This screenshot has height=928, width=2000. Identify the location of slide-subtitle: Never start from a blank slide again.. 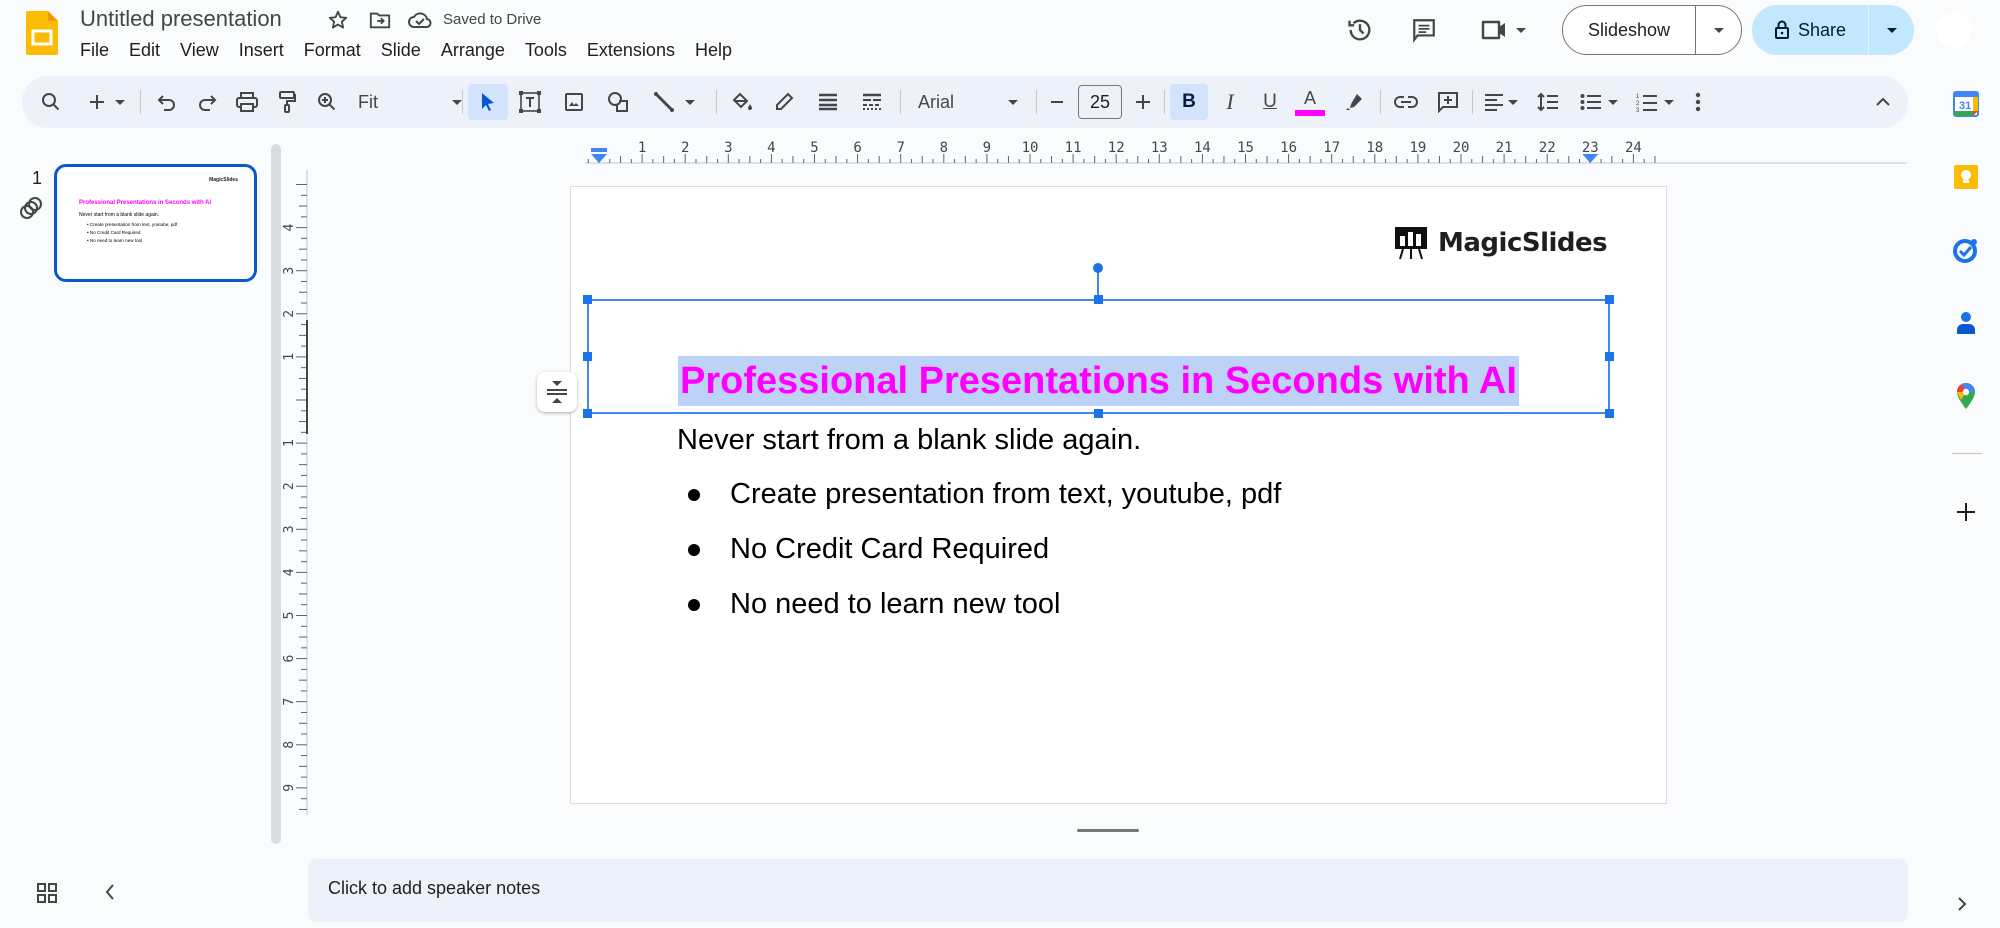
(909, 440).